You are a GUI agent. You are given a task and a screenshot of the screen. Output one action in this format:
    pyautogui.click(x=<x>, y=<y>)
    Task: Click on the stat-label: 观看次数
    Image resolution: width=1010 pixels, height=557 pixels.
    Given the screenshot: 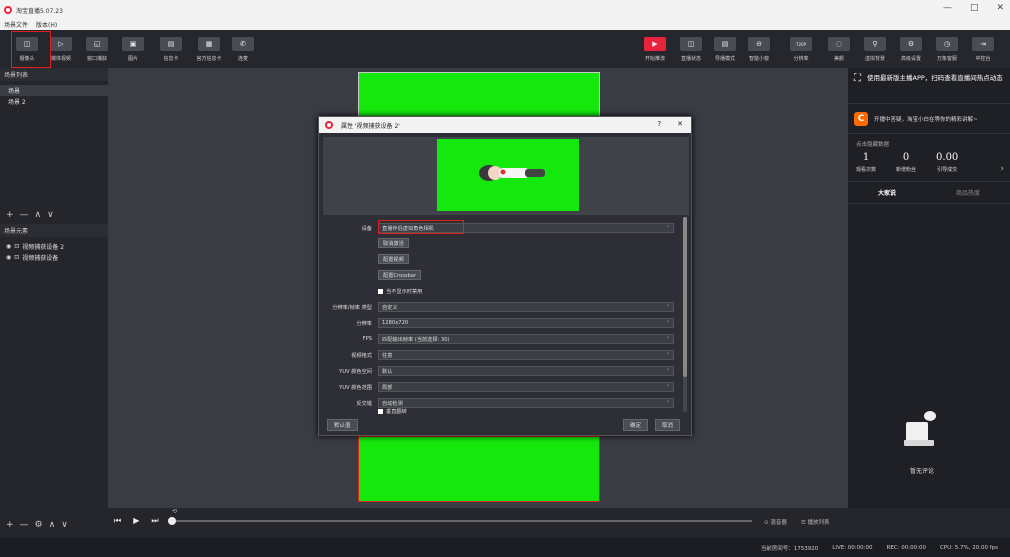 What is the action you would take?
    pyautogui.click(x=866, y=170)
    